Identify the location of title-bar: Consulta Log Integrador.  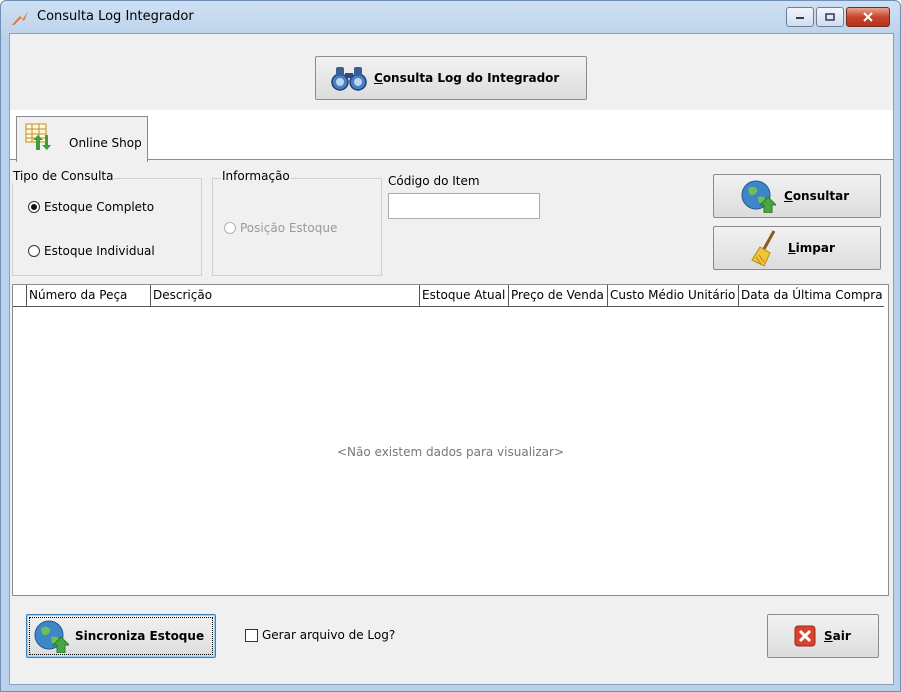
(450, 17).